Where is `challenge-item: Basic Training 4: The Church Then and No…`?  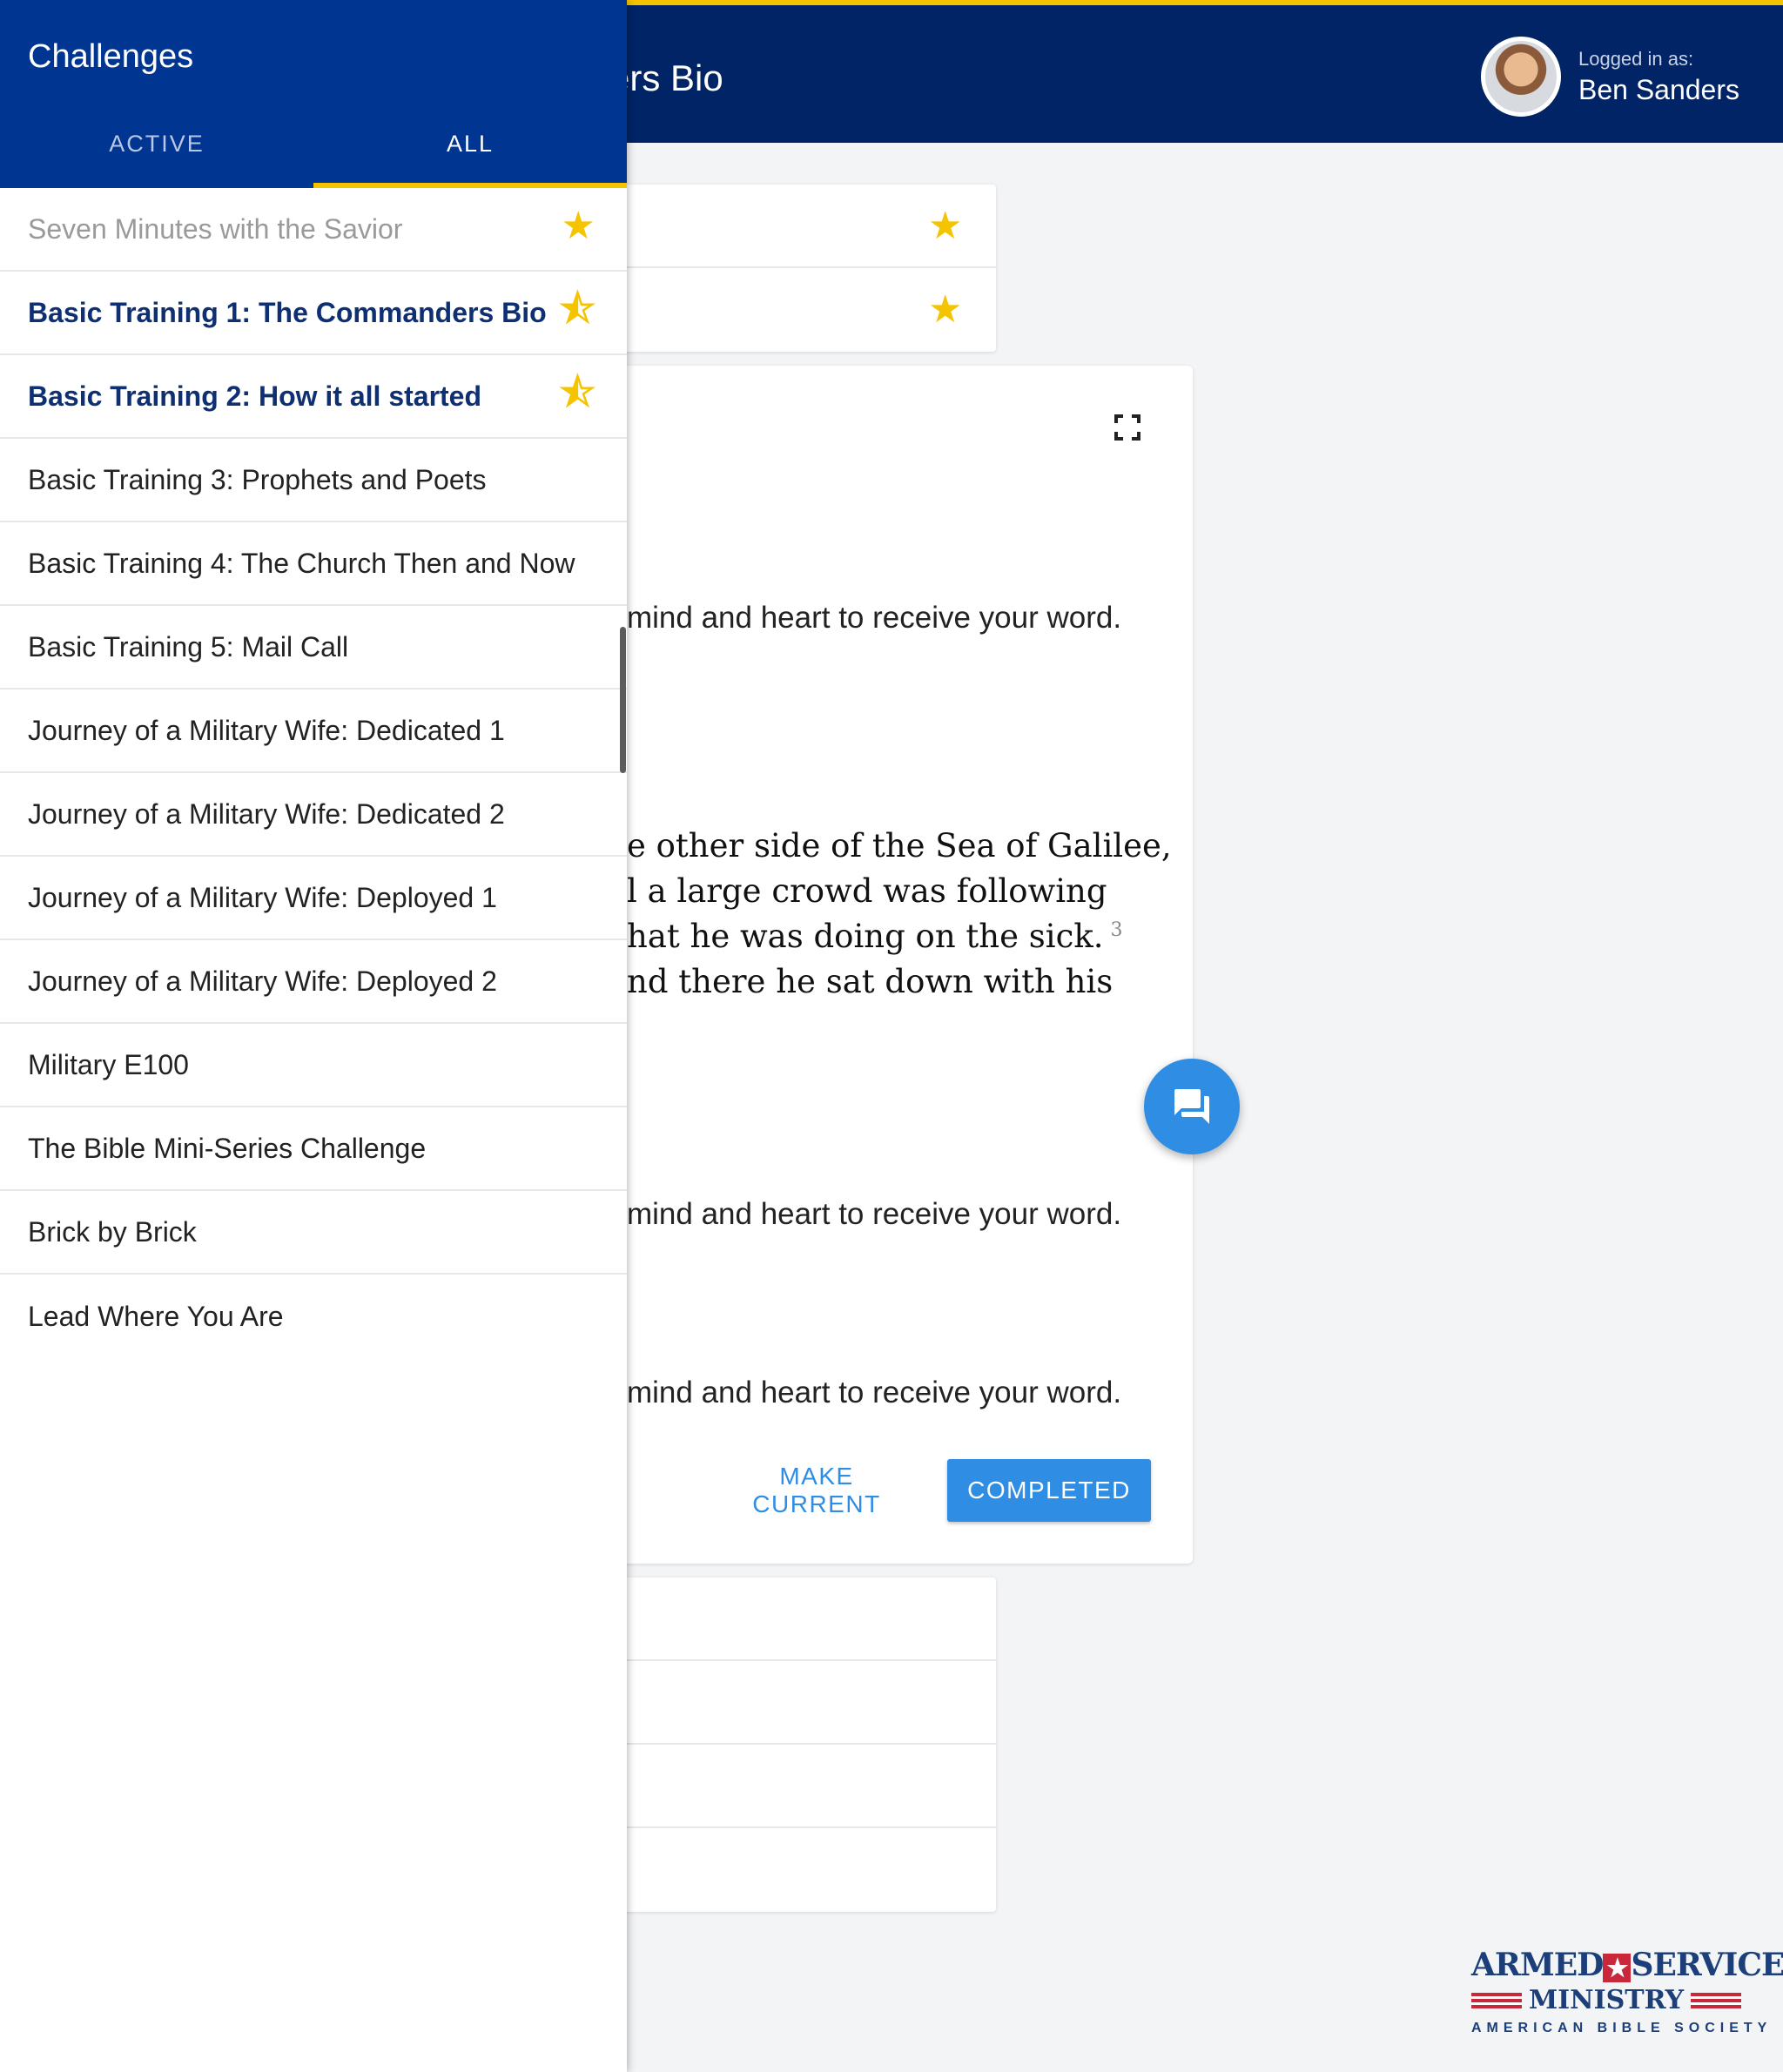
challenge-item: Basic Training 4: The Church Then and No… is located at coordinates (313, 564).